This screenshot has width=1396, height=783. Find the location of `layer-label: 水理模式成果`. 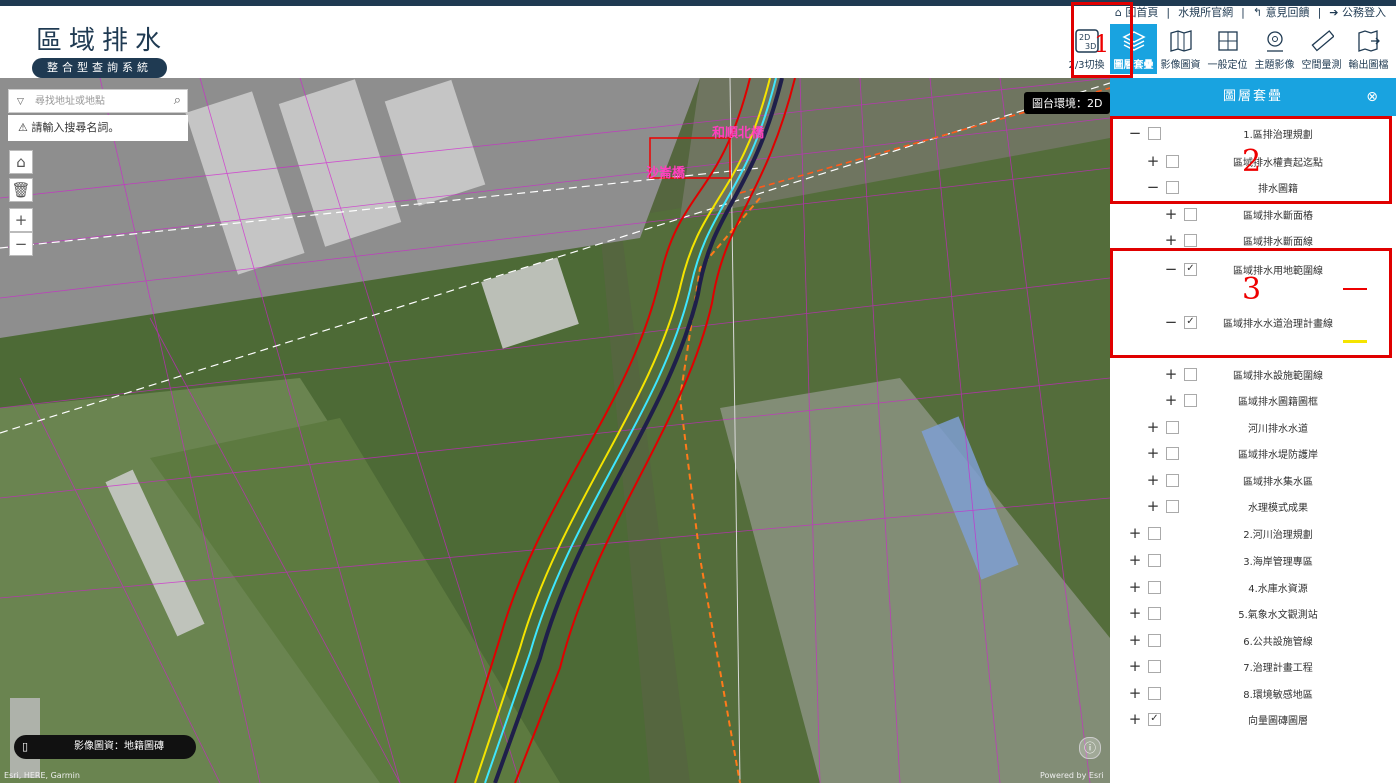

layer-label: 水理模式成果 is located at coordinates (1278, 508).